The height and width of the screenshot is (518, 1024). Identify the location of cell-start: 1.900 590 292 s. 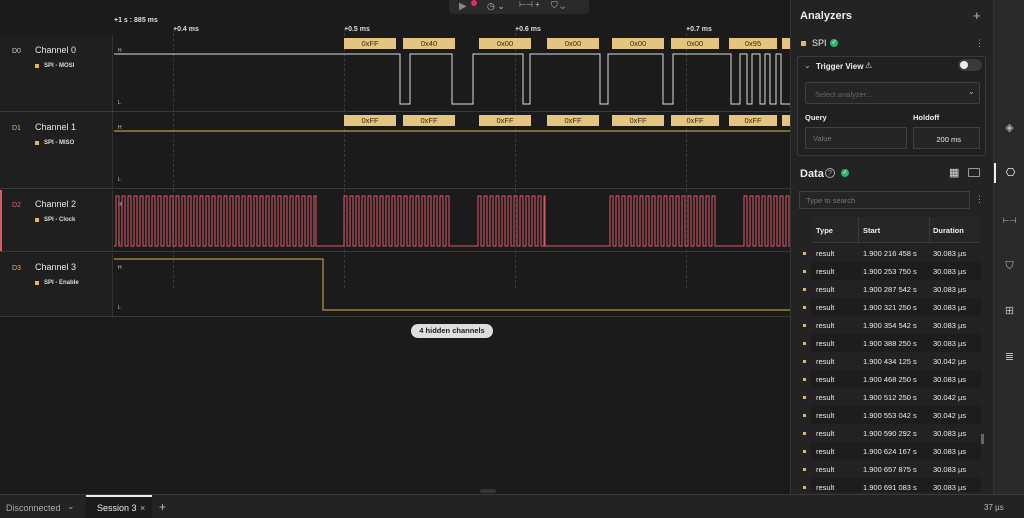
(890, 433).